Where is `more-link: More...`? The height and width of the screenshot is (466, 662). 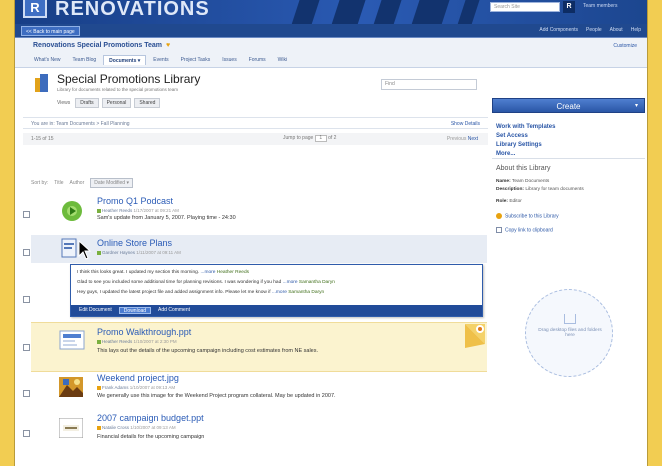
more-link: More... is located at coordinates (525, 154).